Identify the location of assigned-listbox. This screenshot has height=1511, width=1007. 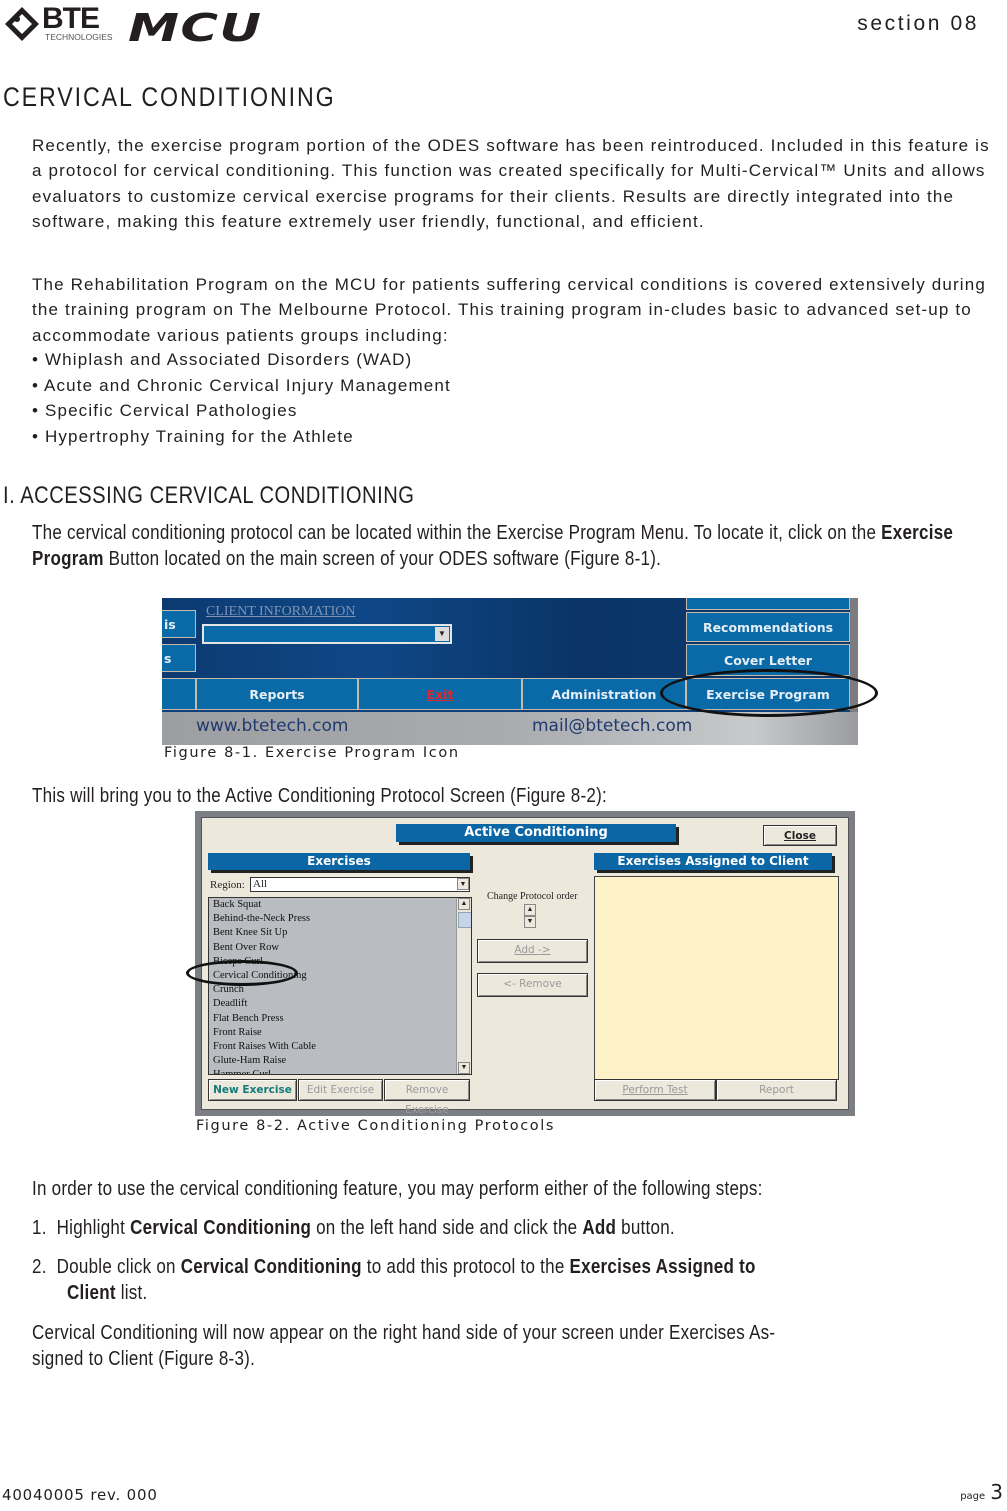
(716, 978).